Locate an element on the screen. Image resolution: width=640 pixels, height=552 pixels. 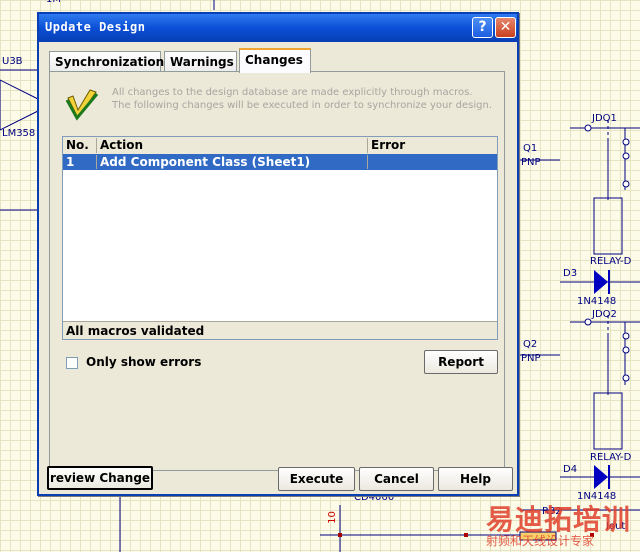
only-show-errors-checkbox is located at coordinates (72, 363).